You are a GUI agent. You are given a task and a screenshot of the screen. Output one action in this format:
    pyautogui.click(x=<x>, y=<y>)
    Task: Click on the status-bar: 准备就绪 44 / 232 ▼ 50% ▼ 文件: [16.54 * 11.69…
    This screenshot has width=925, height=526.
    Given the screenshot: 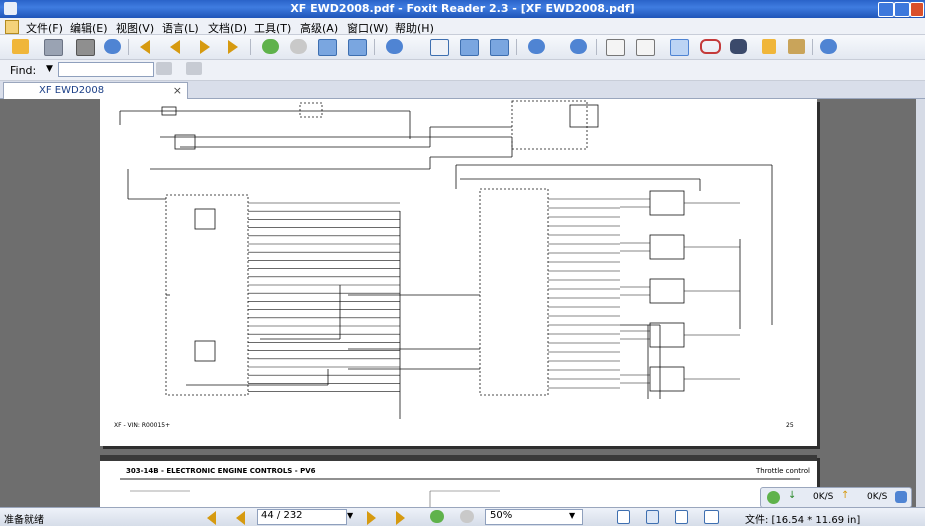 What is the action you would take?
    pyautogui.click(x=462, y=516)
    